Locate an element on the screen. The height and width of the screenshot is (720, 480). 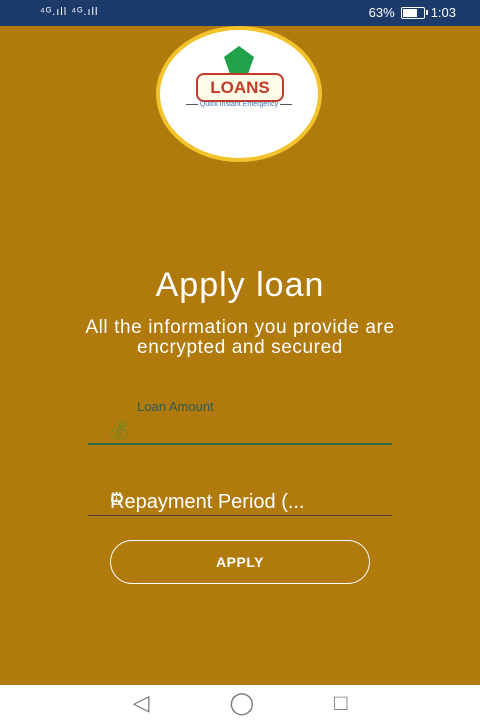
repayment-period-select is located at coordinates (240, 503).